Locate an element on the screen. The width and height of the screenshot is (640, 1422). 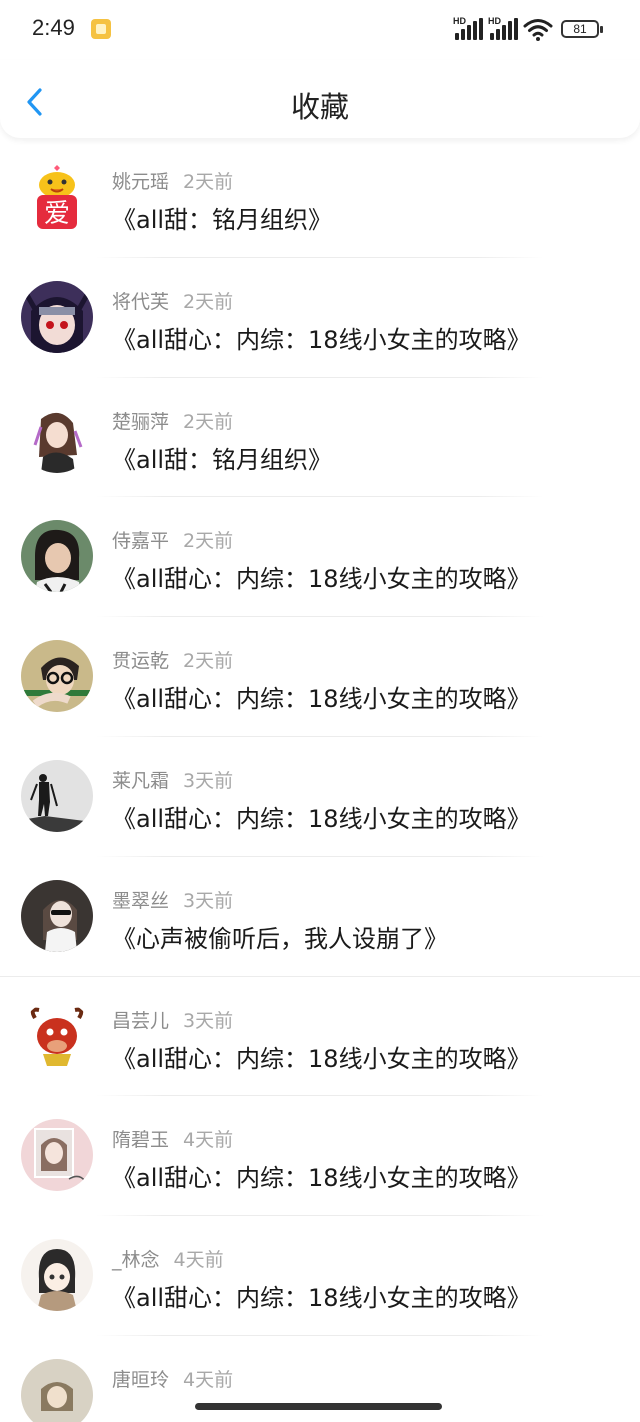
list-item: 楚骊萍 2天前 《all甜：铭月组织》 is located at coordinates (320, 438).